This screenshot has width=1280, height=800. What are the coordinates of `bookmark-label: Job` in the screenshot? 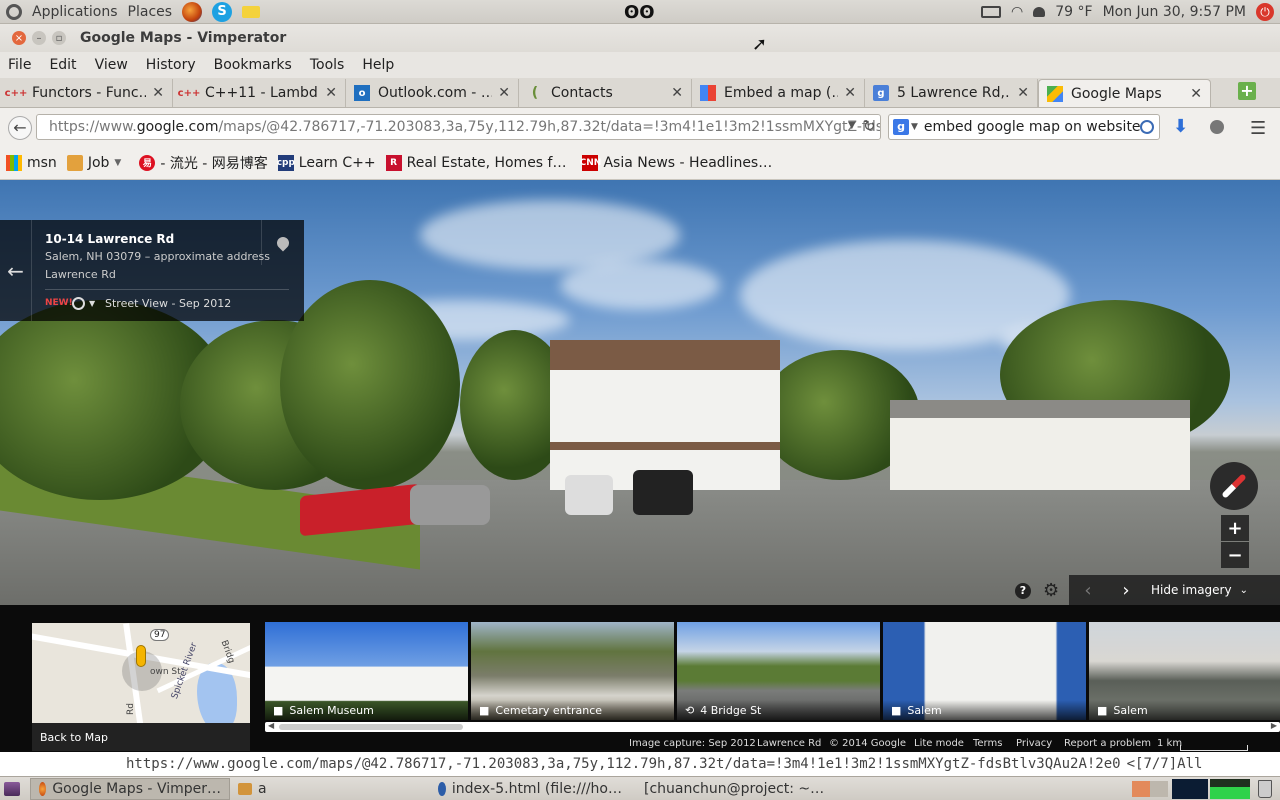 It's located at (98, 162).